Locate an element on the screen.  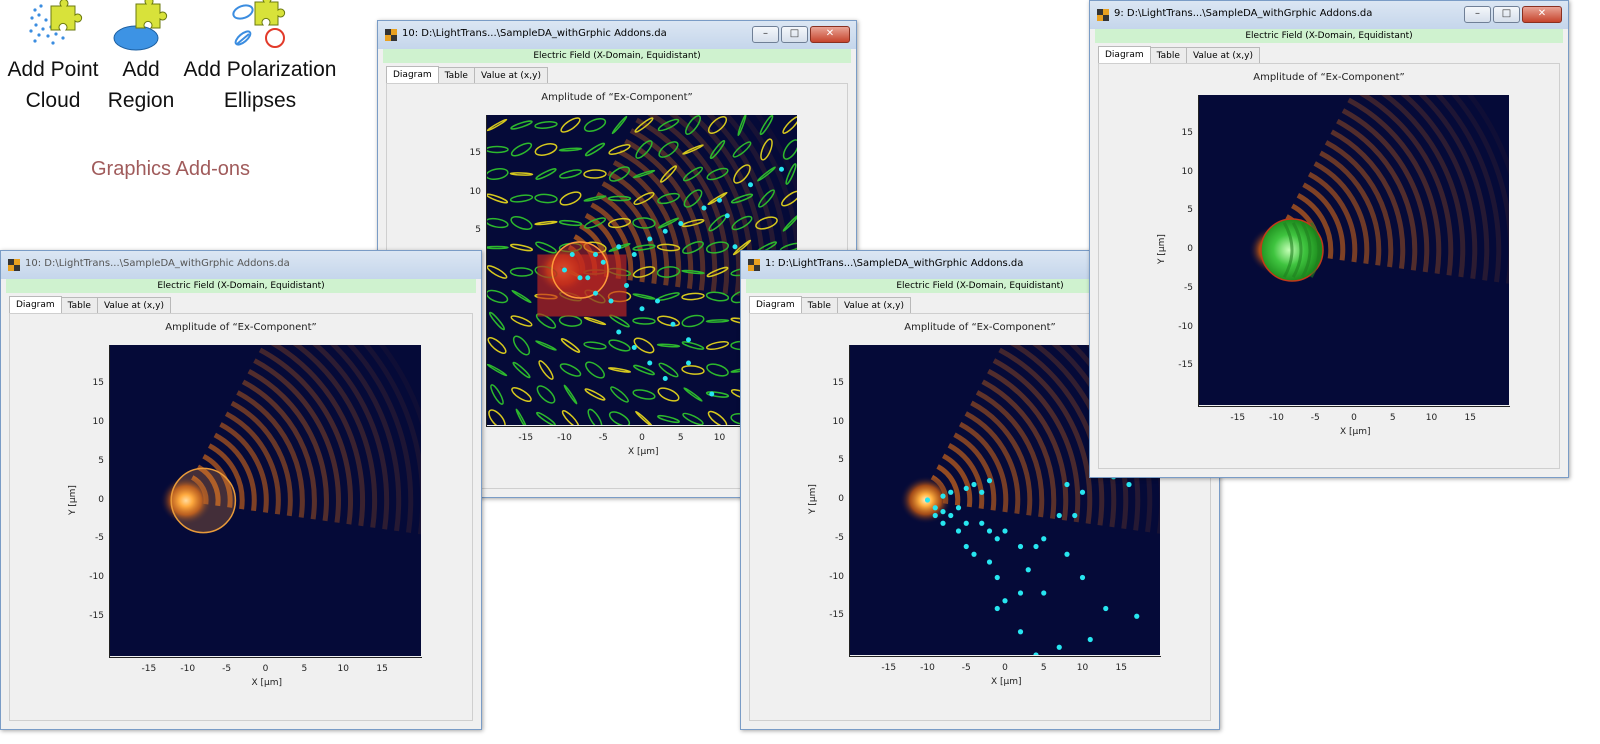
region-icon is located at coordinates (140, 25).